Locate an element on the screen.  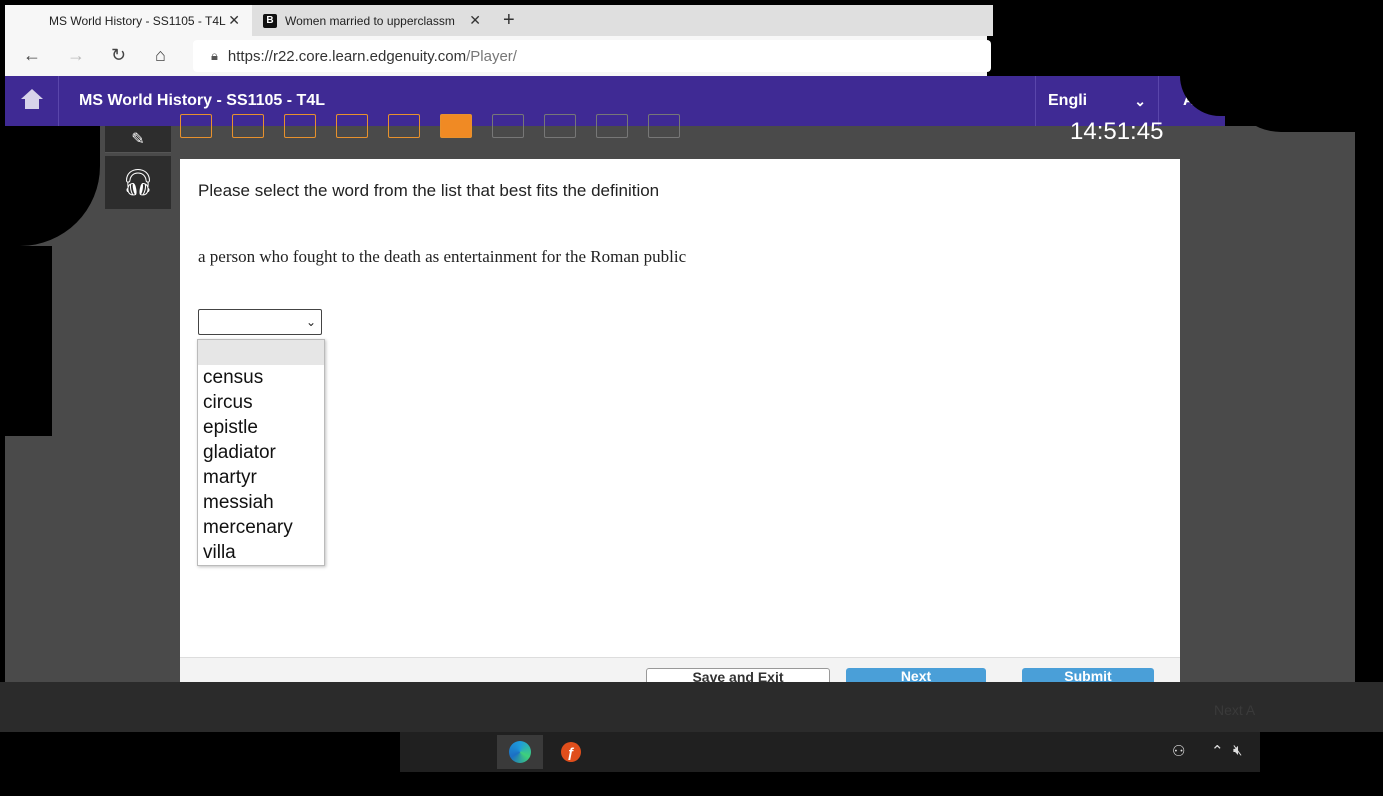
dropdown-option: census is located at coordinates (261, 377).